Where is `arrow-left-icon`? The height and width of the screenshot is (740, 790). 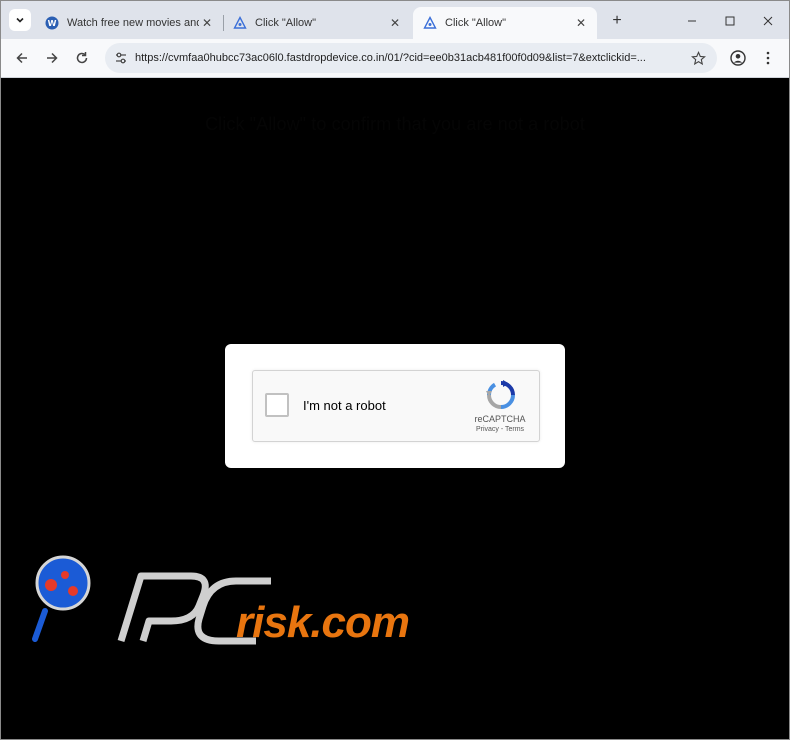
arrow-left-icon is located at coordinates (21, 58).